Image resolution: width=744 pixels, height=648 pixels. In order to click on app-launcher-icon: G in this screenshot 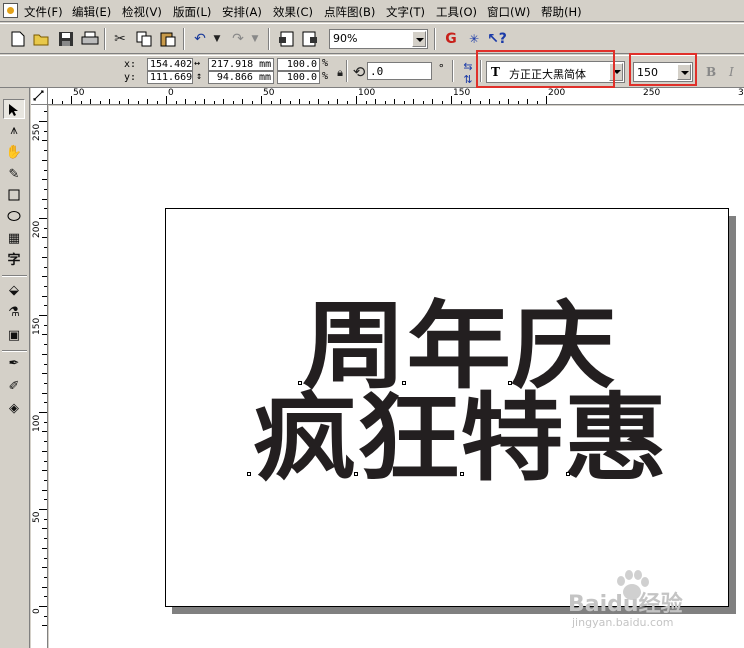, I will do `click(451, 39)`.